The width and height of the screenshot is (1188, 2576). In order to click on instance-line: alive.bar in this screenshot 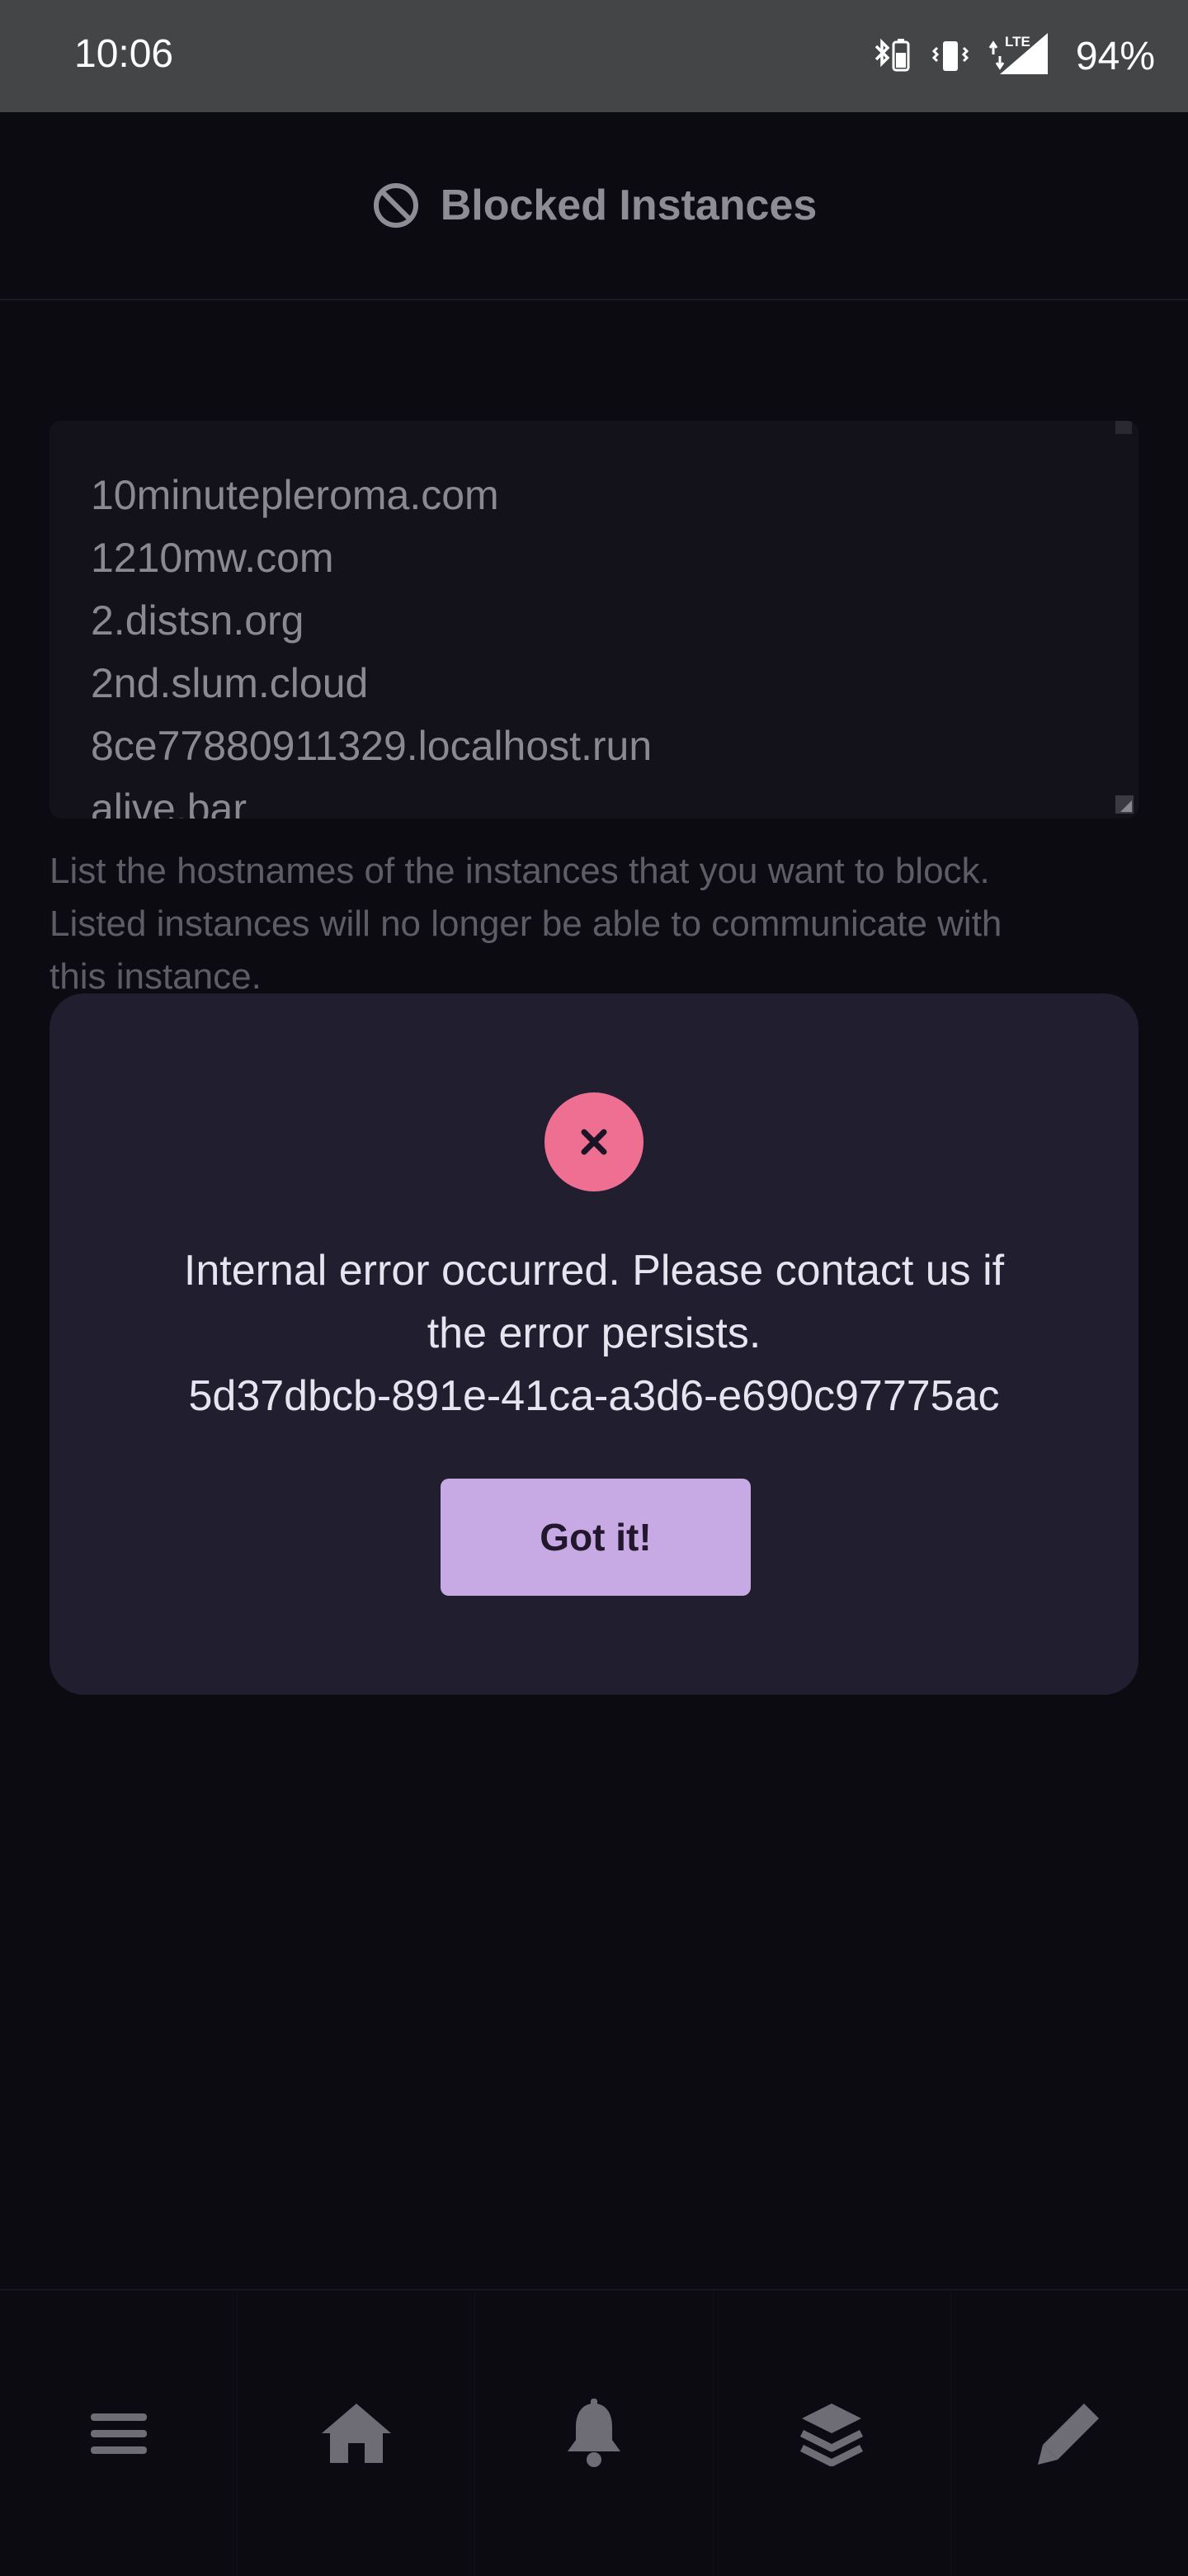, I will do `click(169, 802)`.